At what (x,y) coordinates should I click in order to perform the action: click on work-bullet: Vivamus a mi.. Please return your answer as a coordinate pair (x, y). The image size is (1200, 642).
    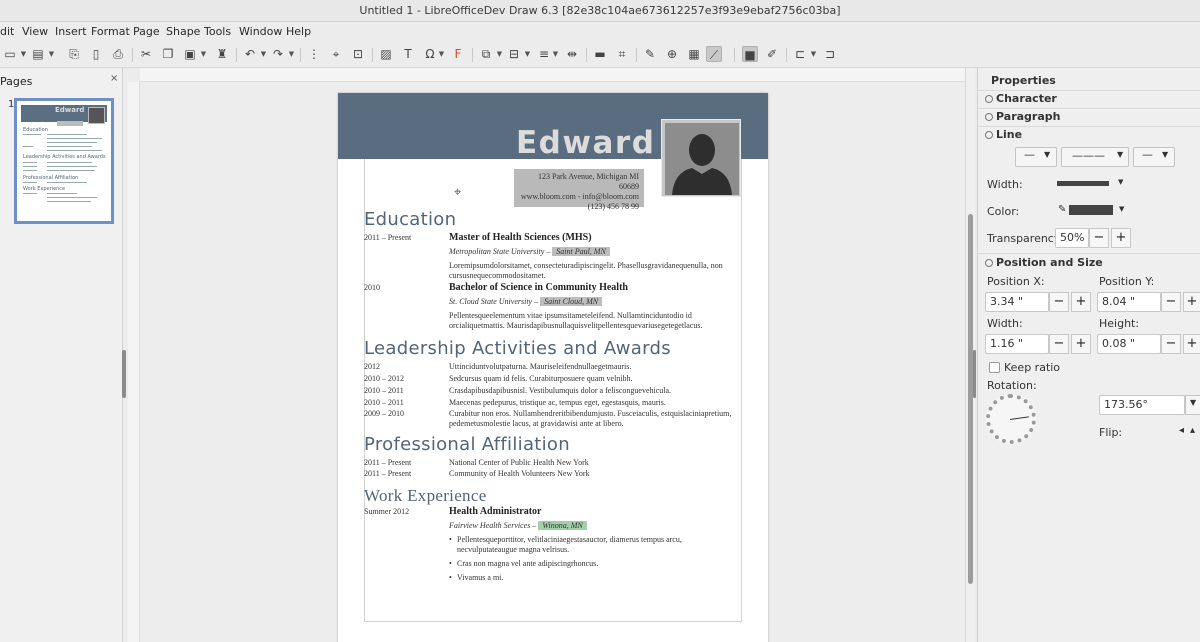
    Looking at the image, I should click on (591, 578).